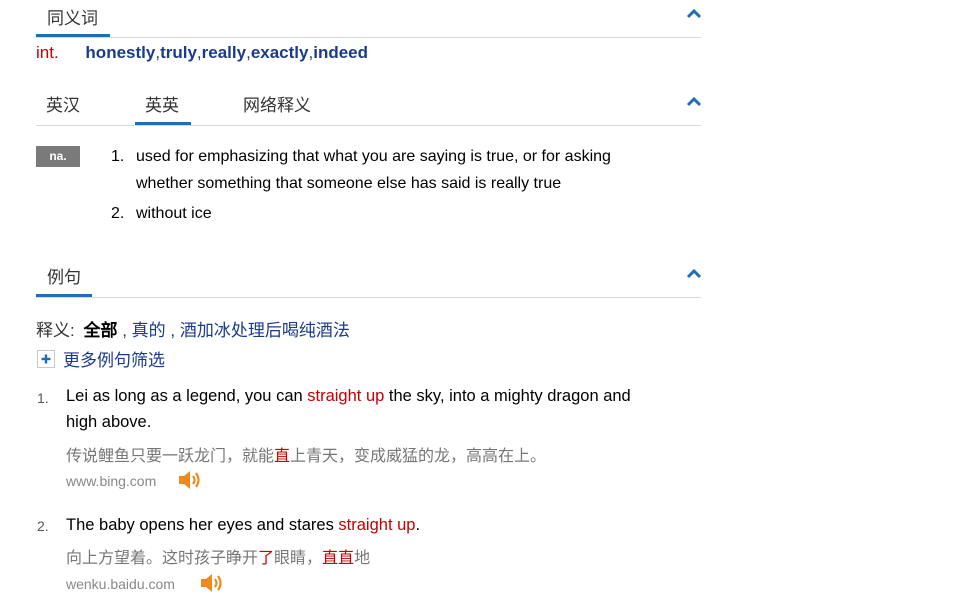  What do you see at coordinates (340, 52) in the screenshot?
I see `synonym-link-indeed: indeed` at bounding box center [340, 52].